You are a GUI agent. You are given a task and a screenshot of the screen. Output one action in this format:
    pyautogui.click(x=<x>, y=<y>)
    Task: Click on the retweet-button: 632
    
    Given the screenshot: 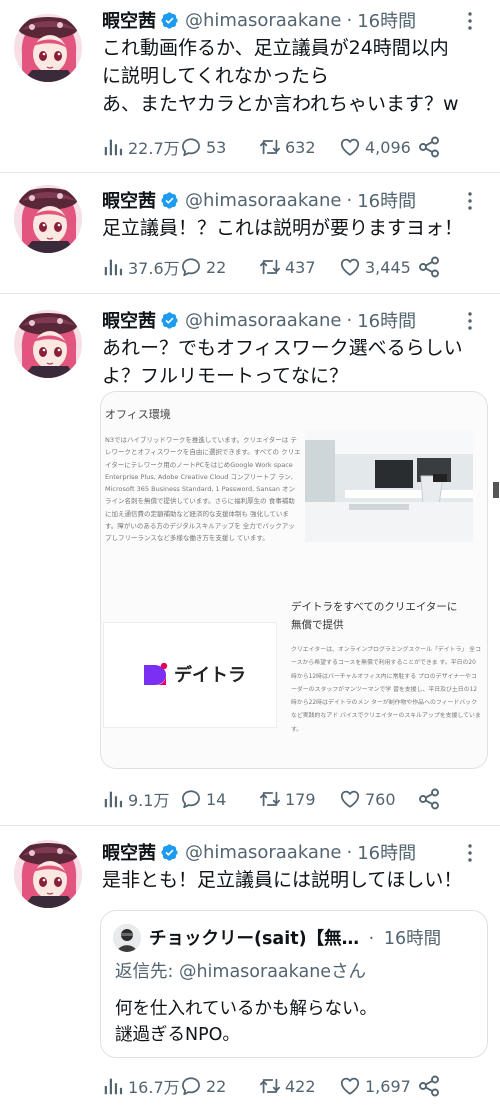 What is the action you would take?
    pyautogui.click(x=287, y=147)
    